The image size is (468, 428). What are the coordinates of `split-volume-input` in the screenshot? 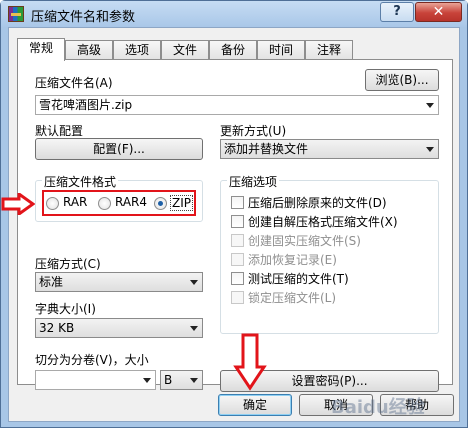 It's located at (95, 380).